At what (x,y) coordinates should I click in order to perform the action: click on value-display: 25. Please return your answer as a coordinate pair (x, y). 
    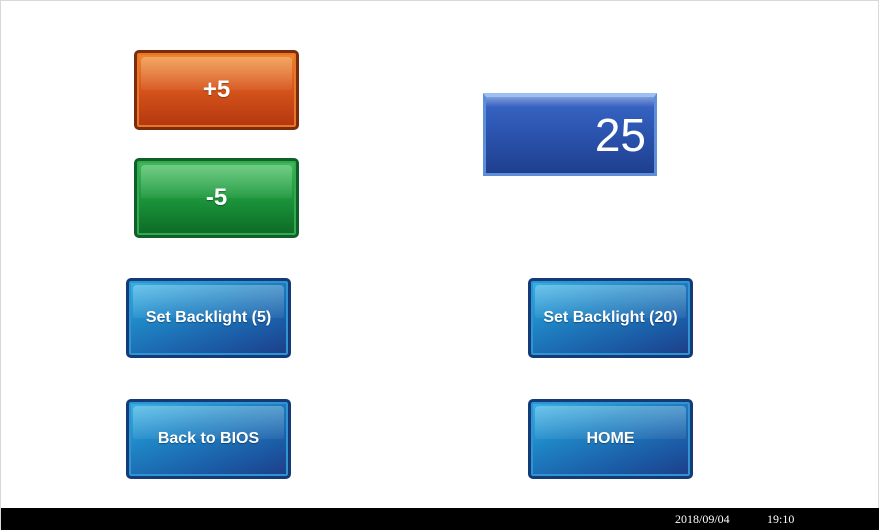
    Looking at the image, I should click on (570, 134).